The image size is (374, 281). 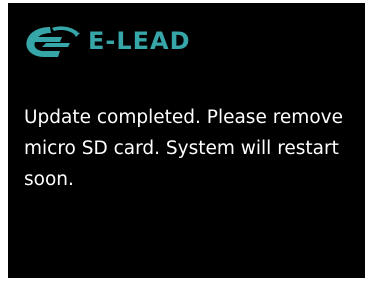 I want to click on brand-name: E-LEAD, so click(x=139, y=41).